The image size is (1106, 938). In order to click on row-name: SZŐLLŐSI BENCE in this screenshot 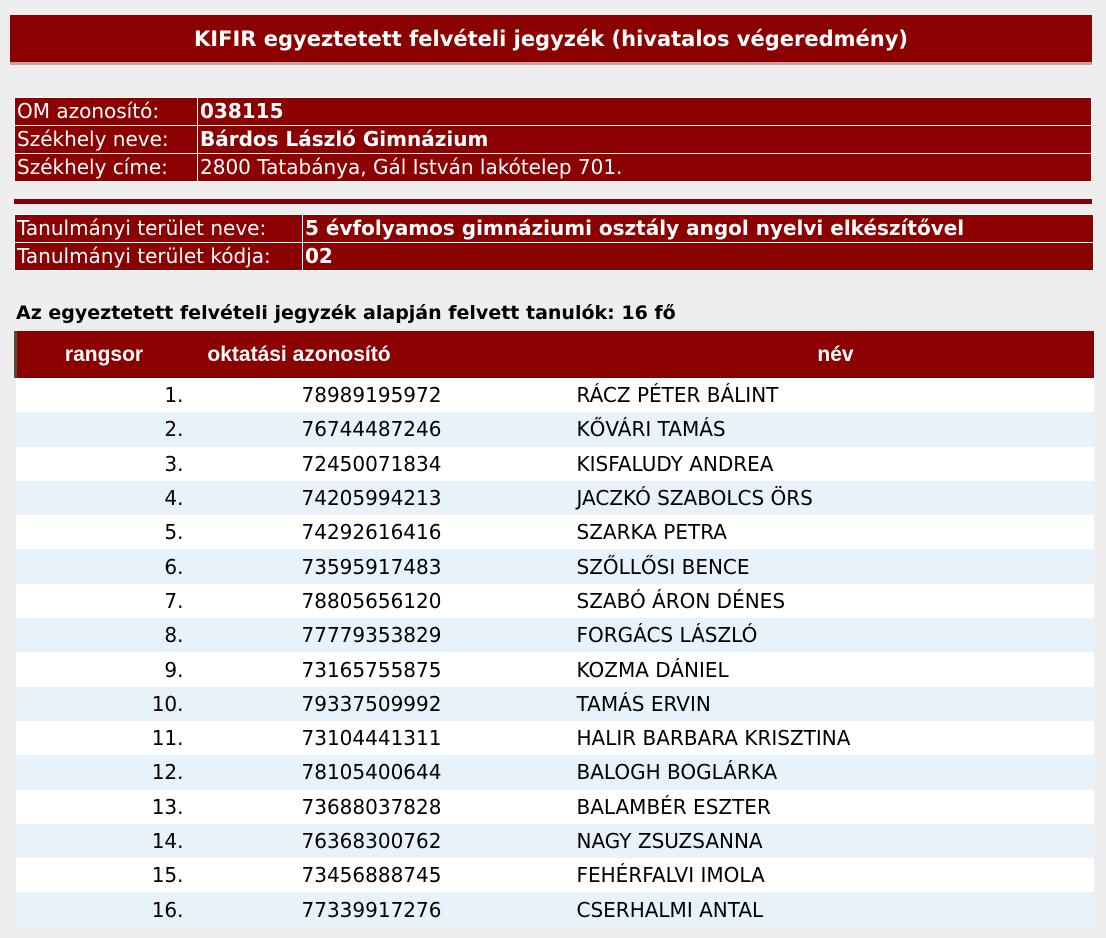, I will do `click(829, 566)`.